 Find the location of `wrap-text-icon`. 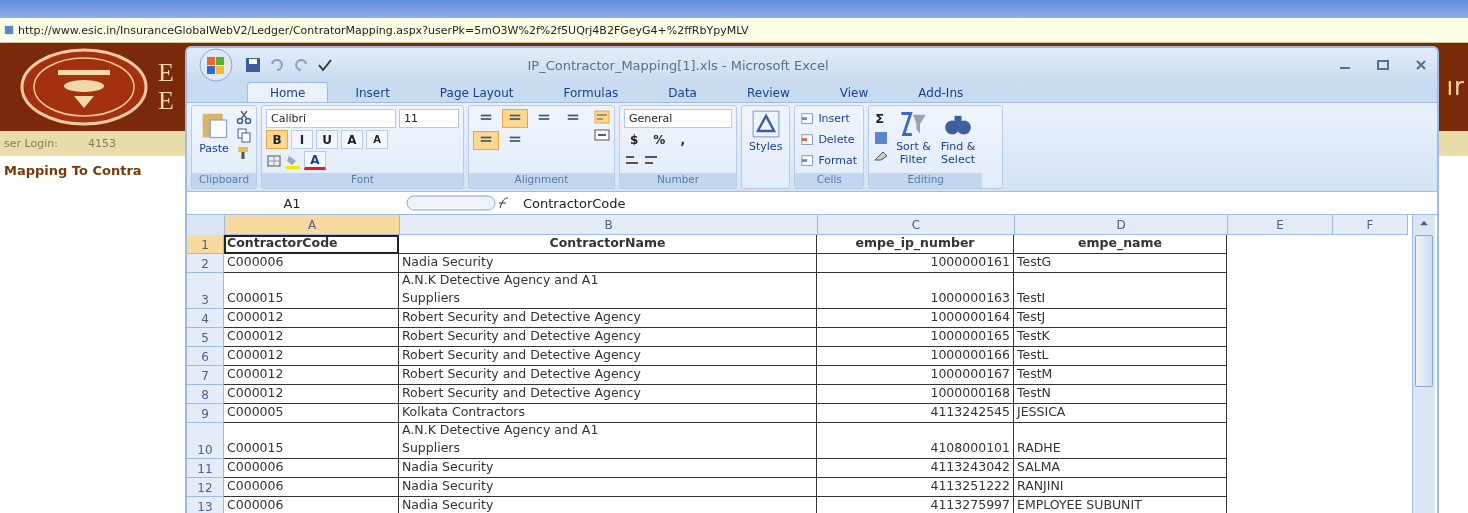

wrap-text-icon is located at coordinates (602, 117).